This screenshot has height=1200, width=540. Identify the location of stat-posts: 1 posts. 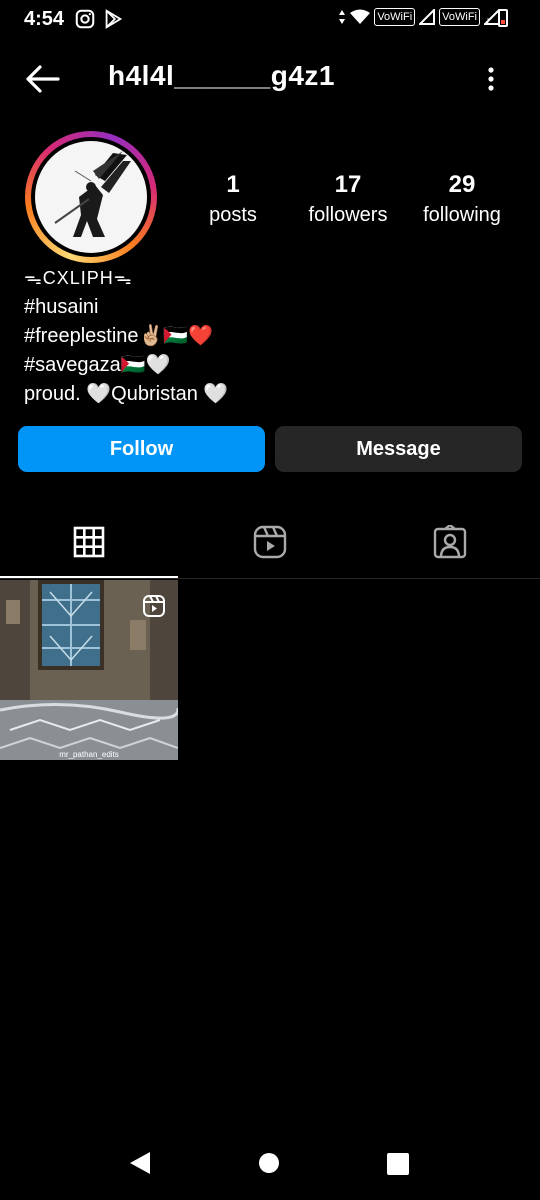
(233, 199).